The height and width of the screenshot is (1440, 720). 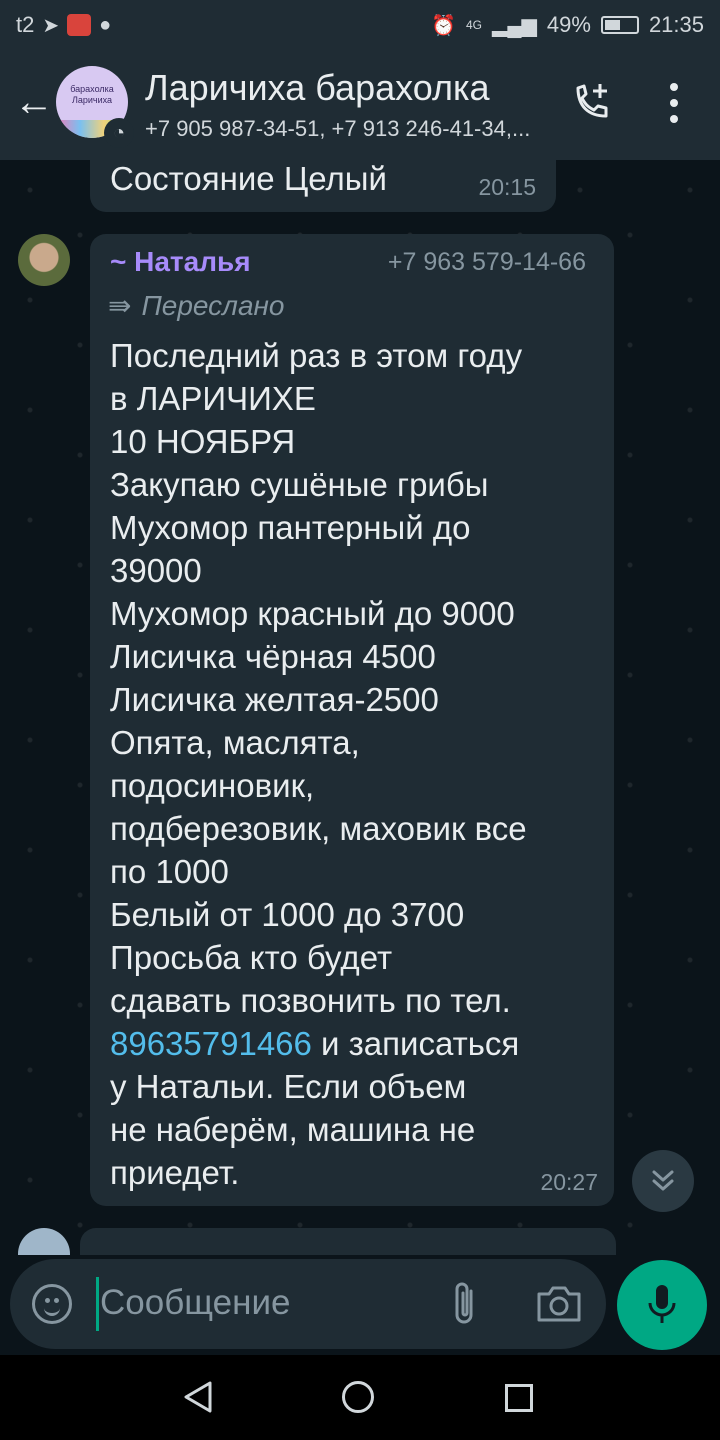 I want to click on message-line: Белый от 1000 до 3700, so click(x=287, y=914).